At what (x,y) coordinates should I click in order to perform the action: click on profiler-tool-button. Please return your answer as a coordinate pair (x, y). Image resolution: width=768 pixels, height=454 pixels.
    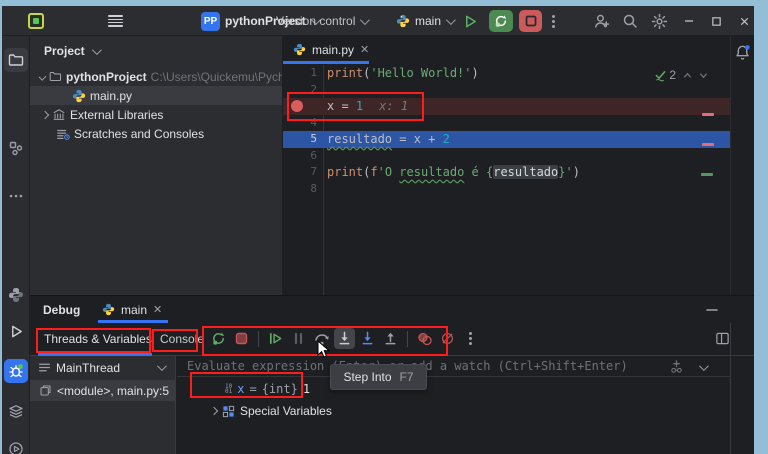
    Looking at the image, I should click on (16, 445).